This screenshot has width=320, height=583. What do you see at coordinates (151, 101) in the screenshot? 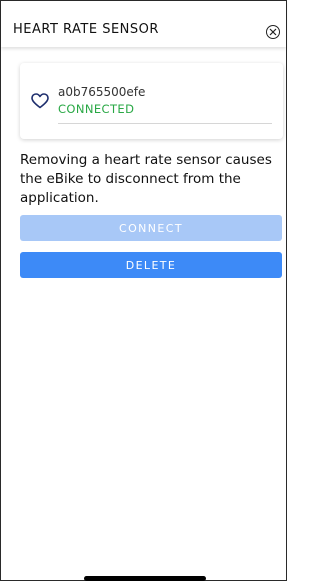
I see `sensor-card: a0b765500efe CONNECTED` at bounding box center [151, 101].